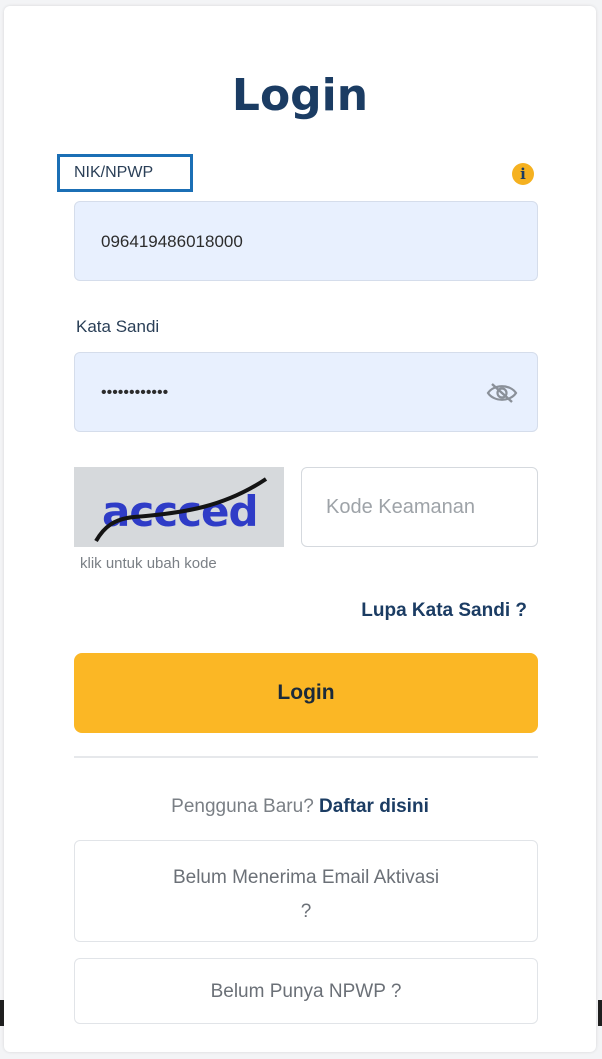 This screenshot has width=602, height=1059. Describe the element at coordinates (306, 877) in the screenshot. I see `resend-activation-line1: Belum Menerima Email Aktivasi` at that location.